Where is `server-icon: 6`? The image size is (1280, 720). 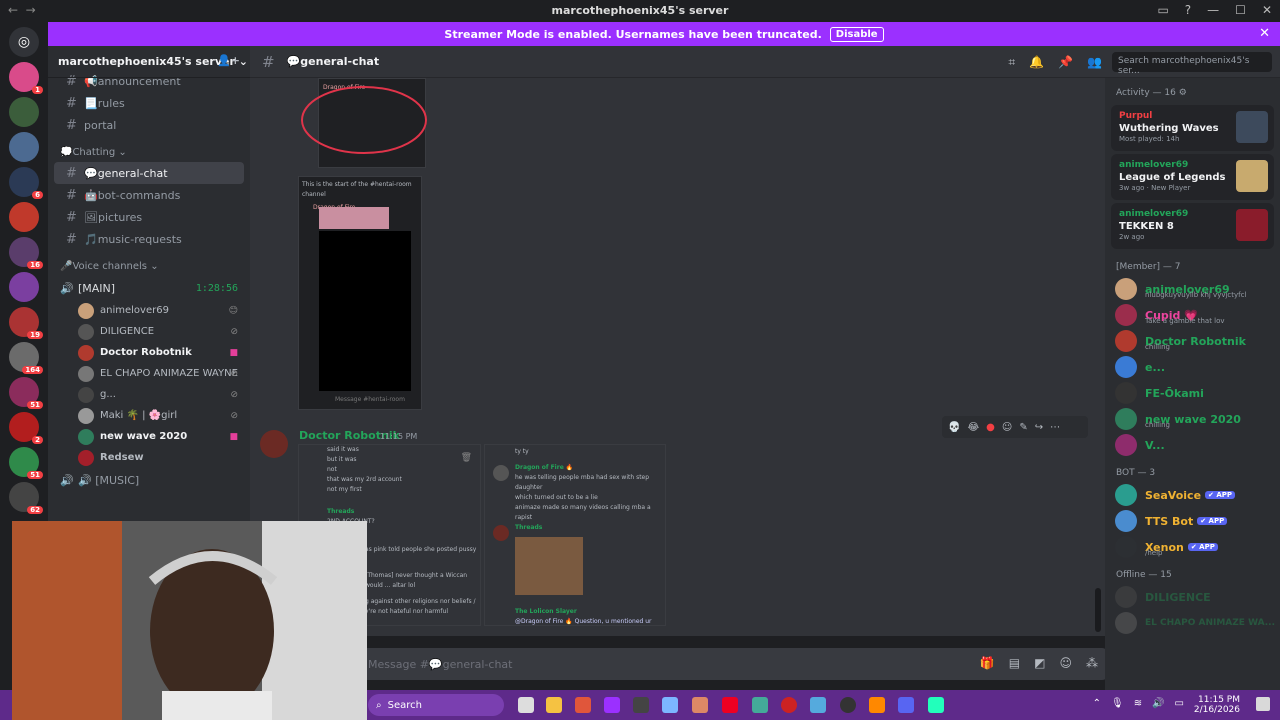
server-icon: 6 is located at coordinates (26, 183).